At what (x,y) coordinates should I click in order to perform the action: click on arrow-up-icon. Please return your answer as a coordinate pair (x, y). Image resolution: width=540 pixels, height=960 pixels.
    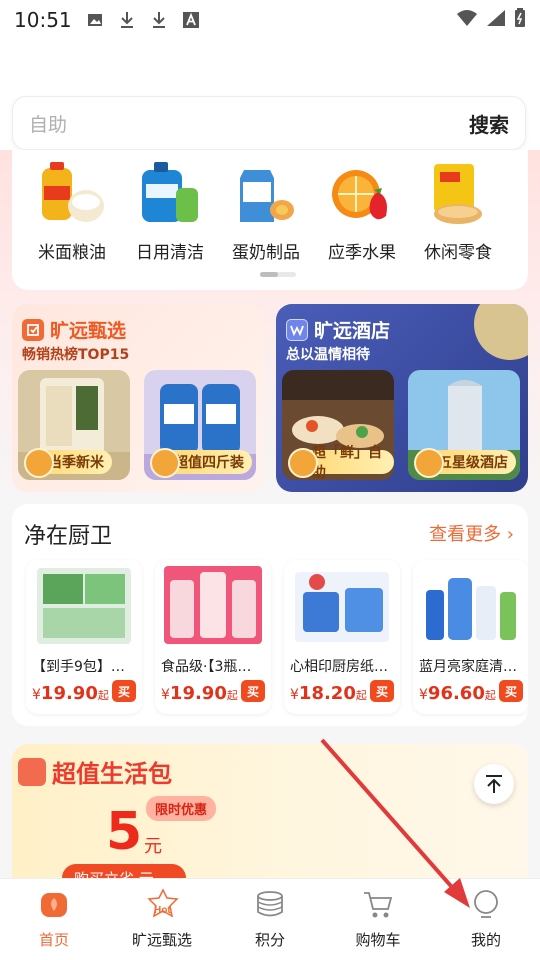
    Looking at the image, I should click on (494, 784).